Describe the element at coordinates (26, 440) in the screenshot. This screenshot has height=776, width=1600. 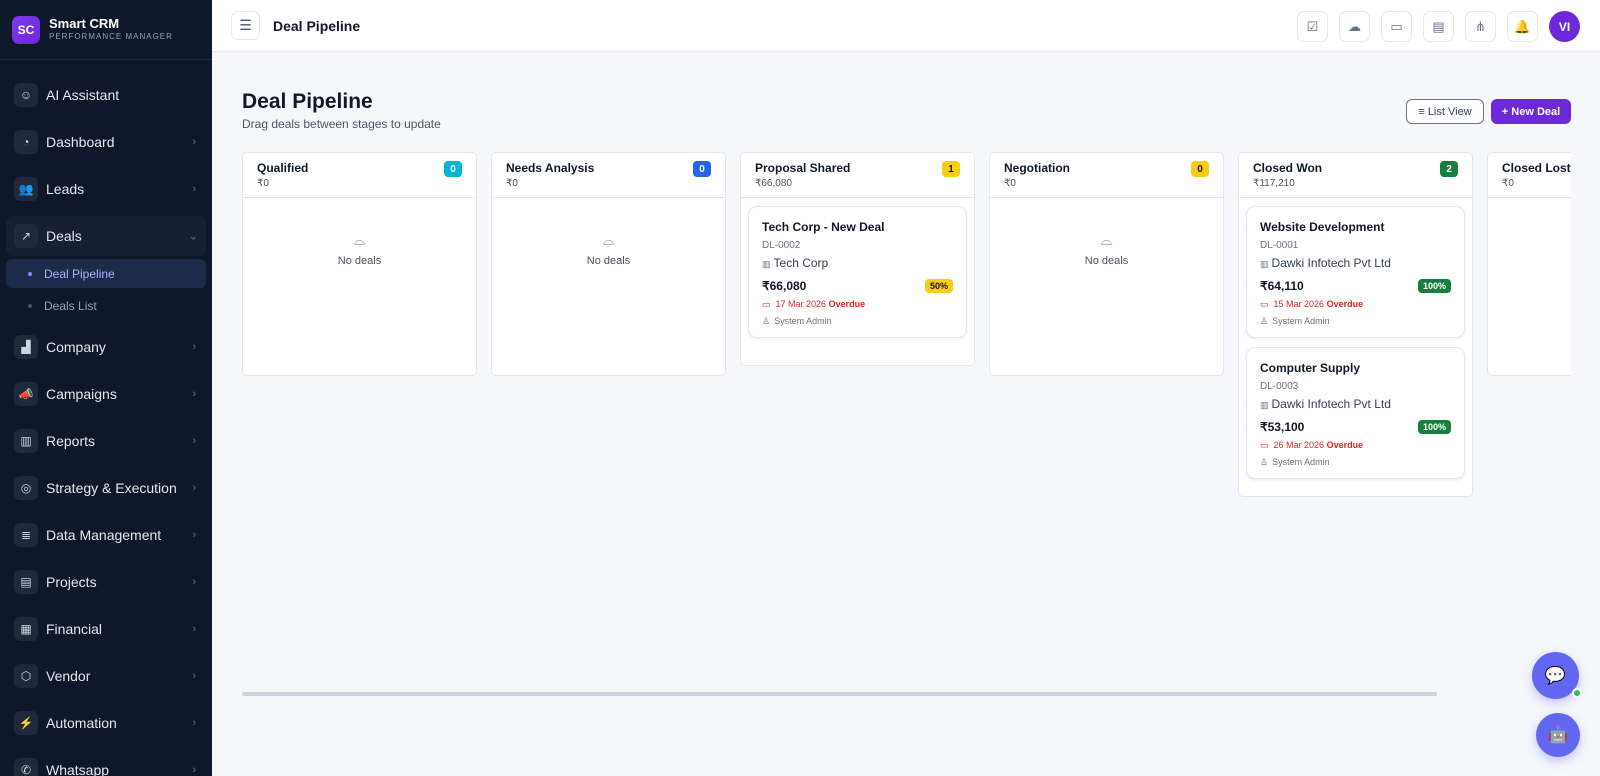
I see `bar-chart-icon: ▥` at that location.